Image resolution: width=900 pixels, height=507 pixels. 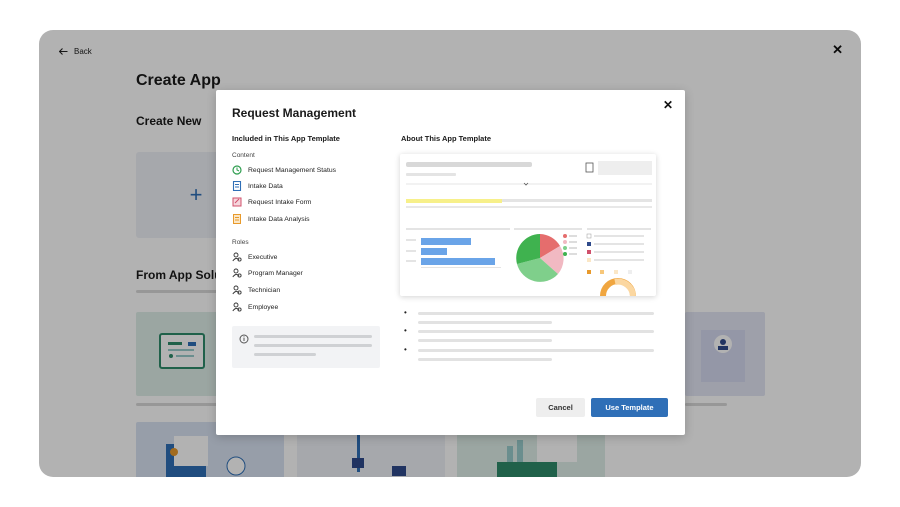 I want to click on role-label: Executive, so click(x=263, y=257).